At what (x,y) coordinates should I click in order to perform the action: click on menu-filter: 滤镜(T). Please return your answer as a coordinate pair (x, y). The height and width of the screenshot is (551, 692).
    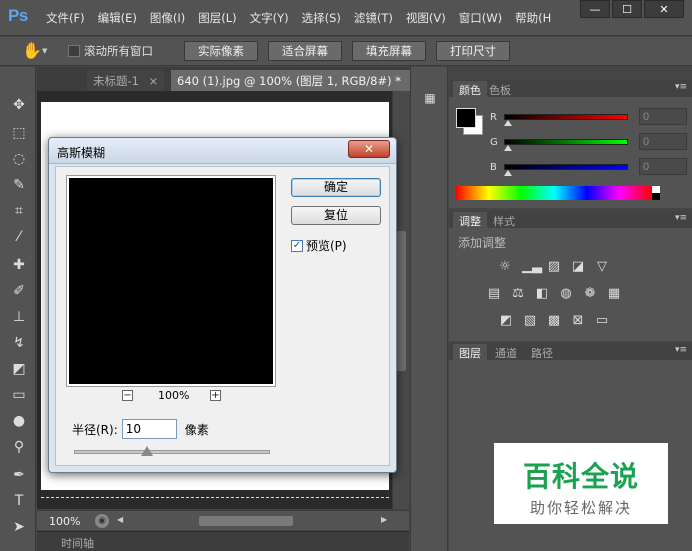
    Looking at the image, I should click on (373, 18).